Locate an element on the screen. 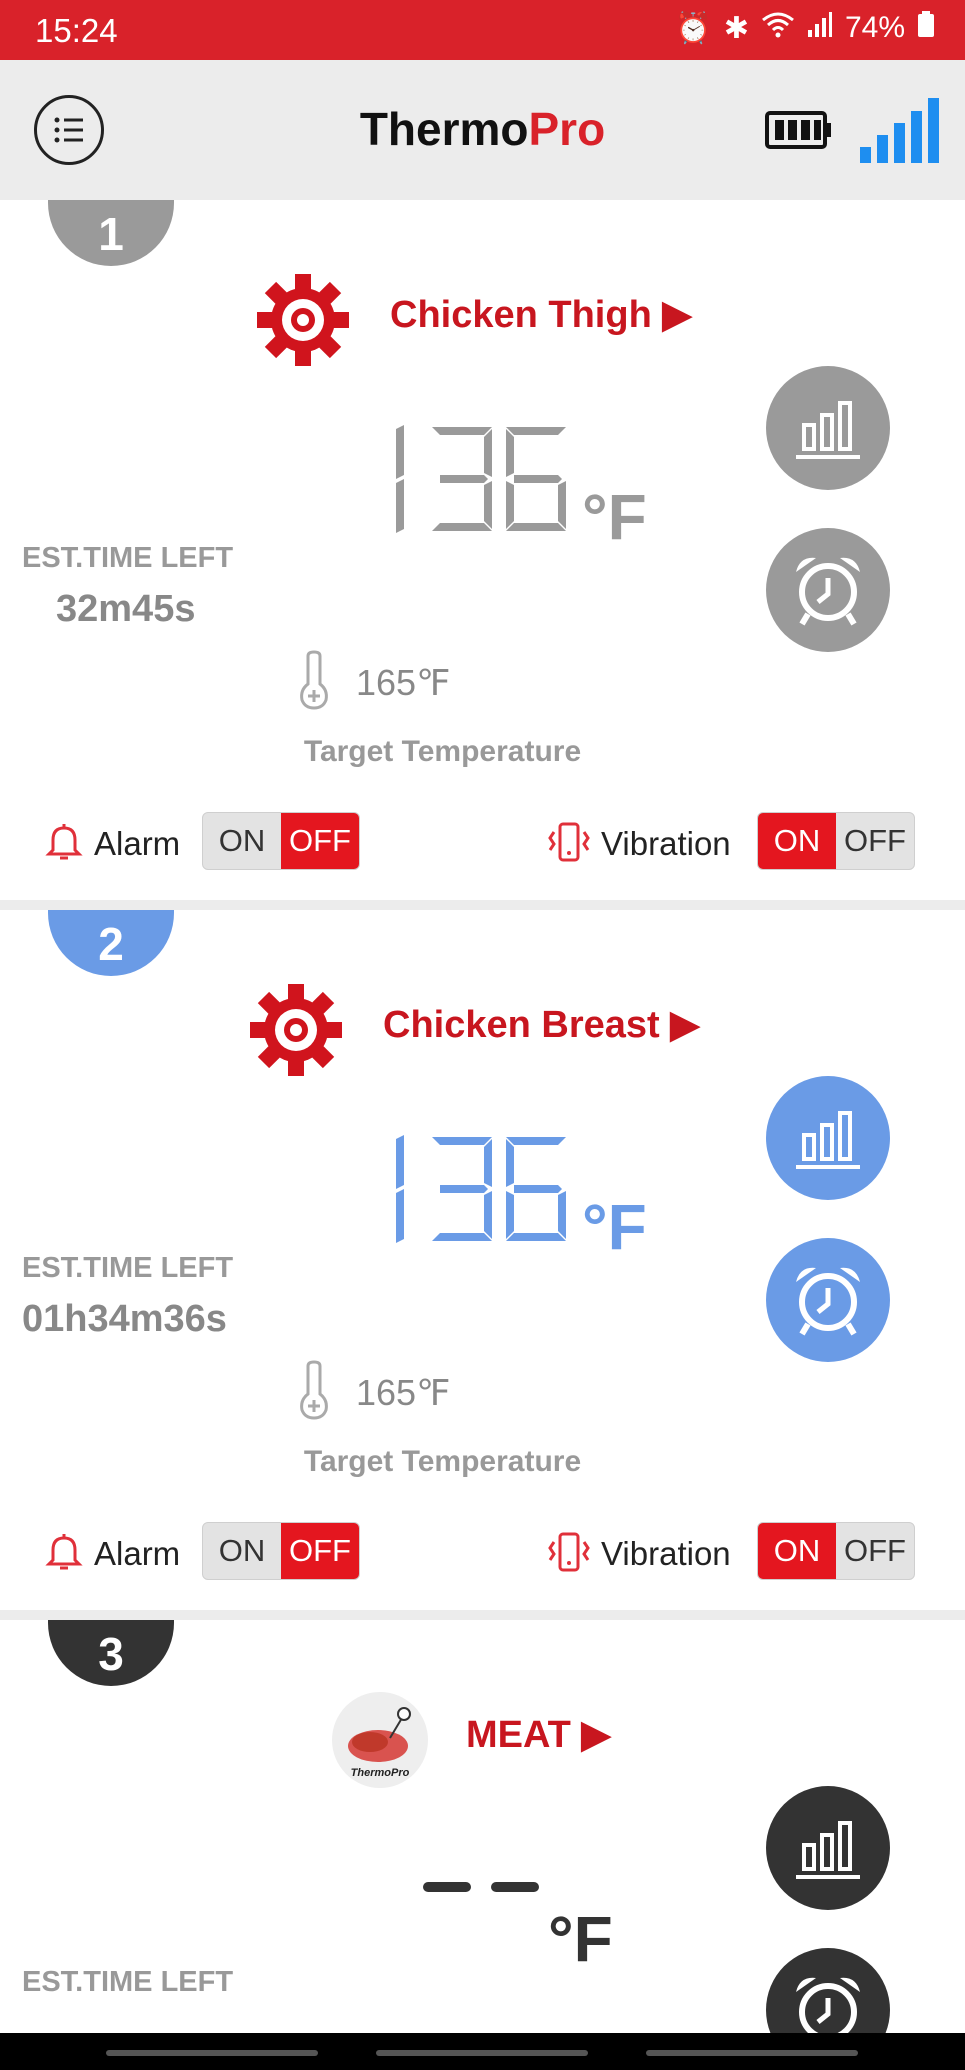  probe-number-badge: 3 is located at coordinates (111, 1653).